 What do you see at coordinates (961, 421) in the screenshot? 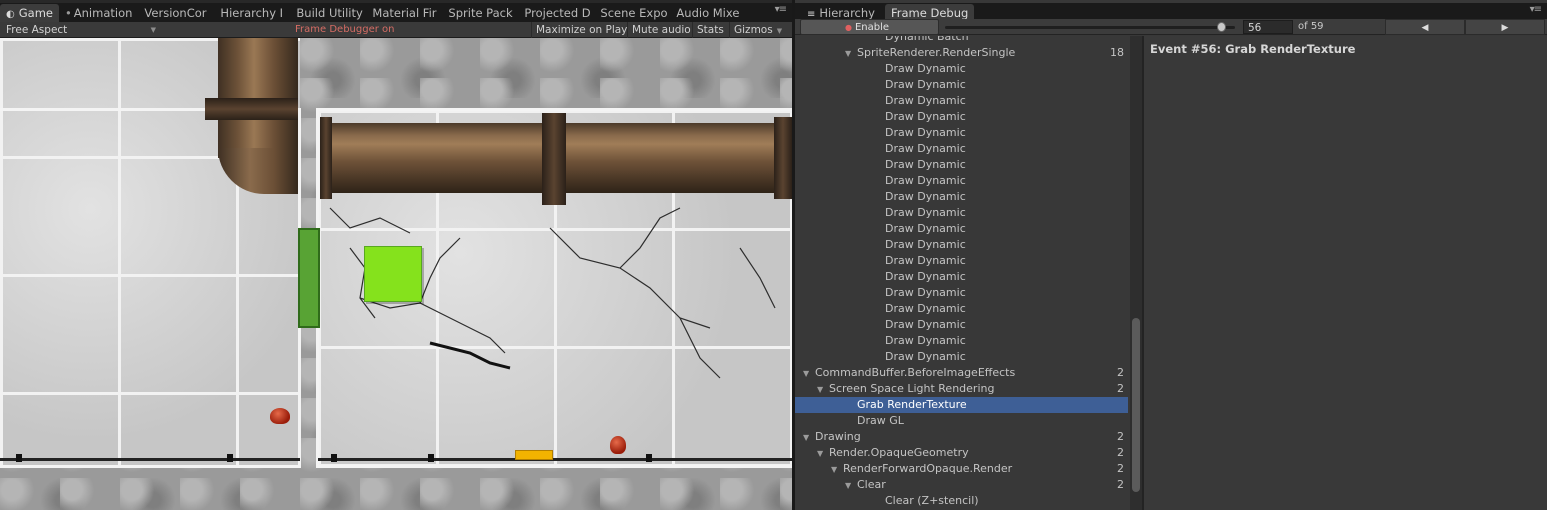
I see `tree-row: Draw GL` at bounding box center [961, 421].